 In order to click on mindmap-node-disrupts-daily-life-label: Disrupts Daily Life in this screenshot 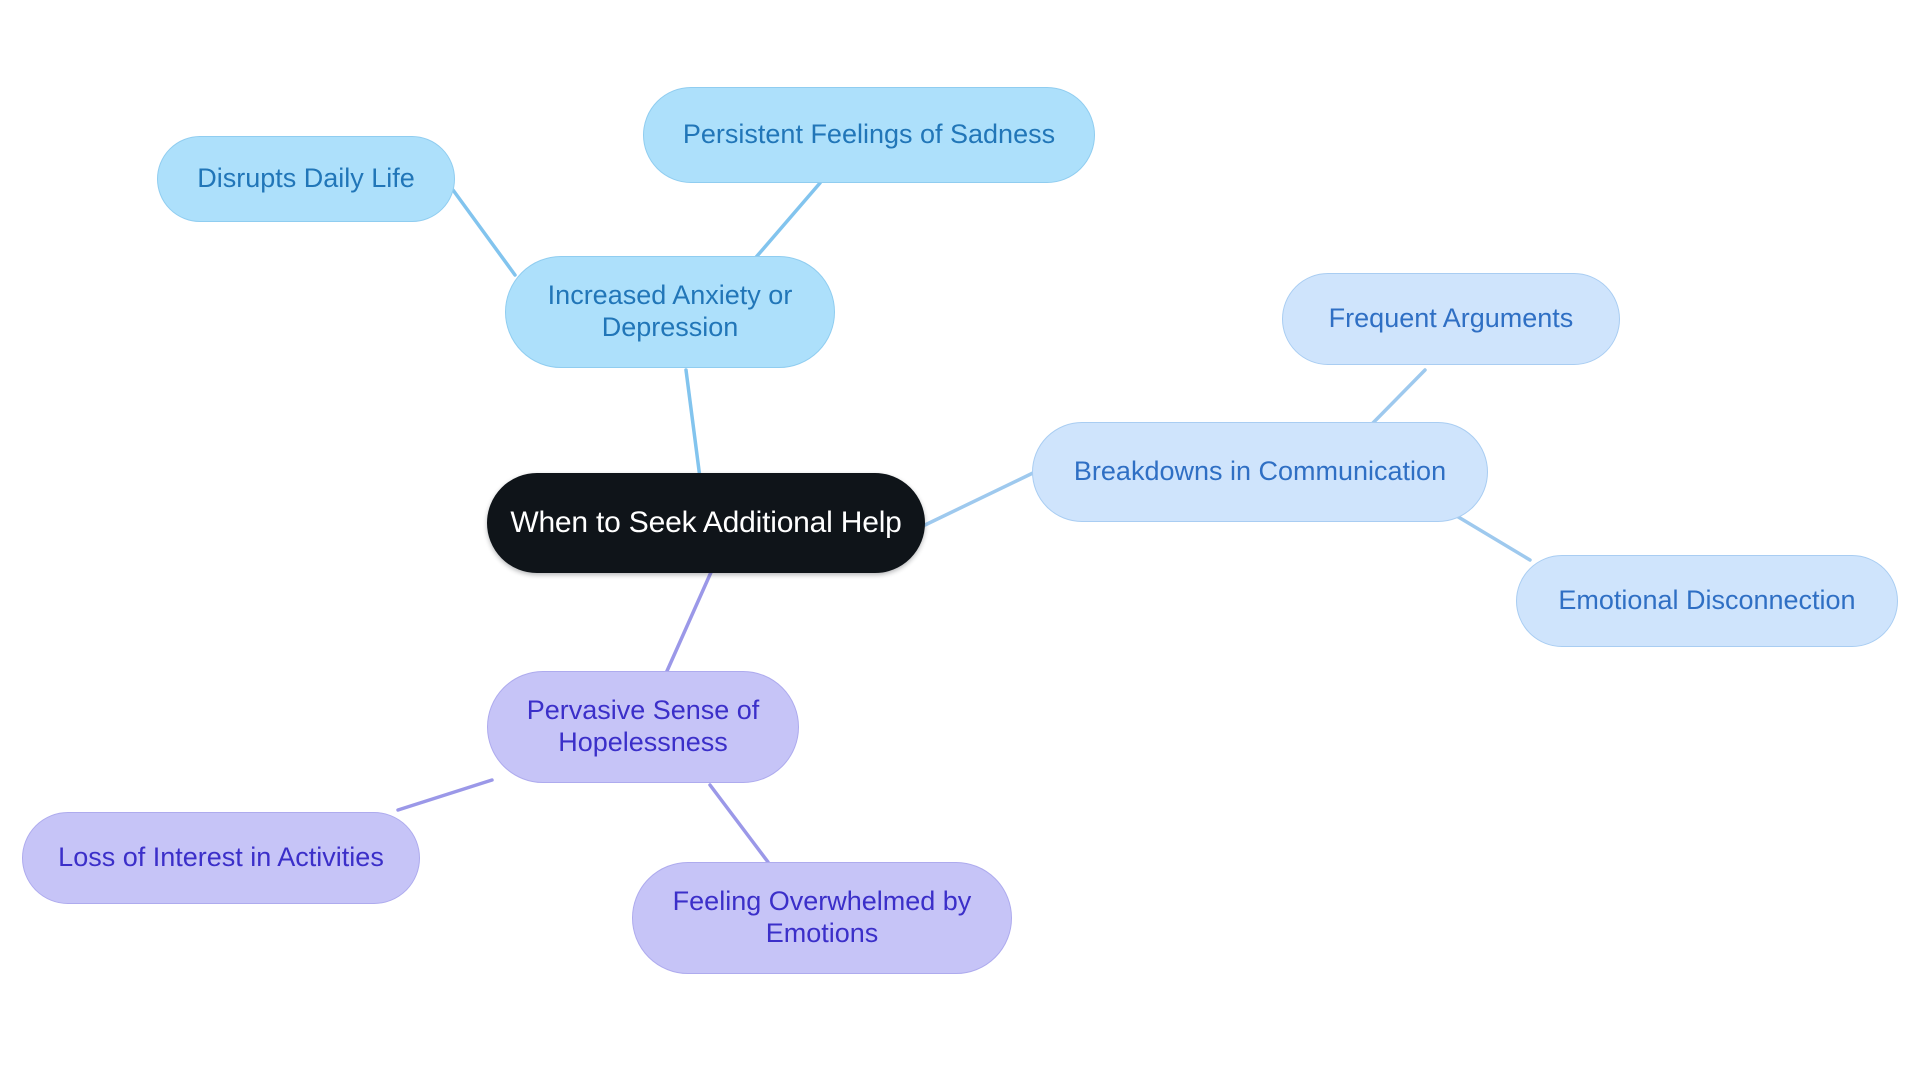, I will do `click(306, 178)`.